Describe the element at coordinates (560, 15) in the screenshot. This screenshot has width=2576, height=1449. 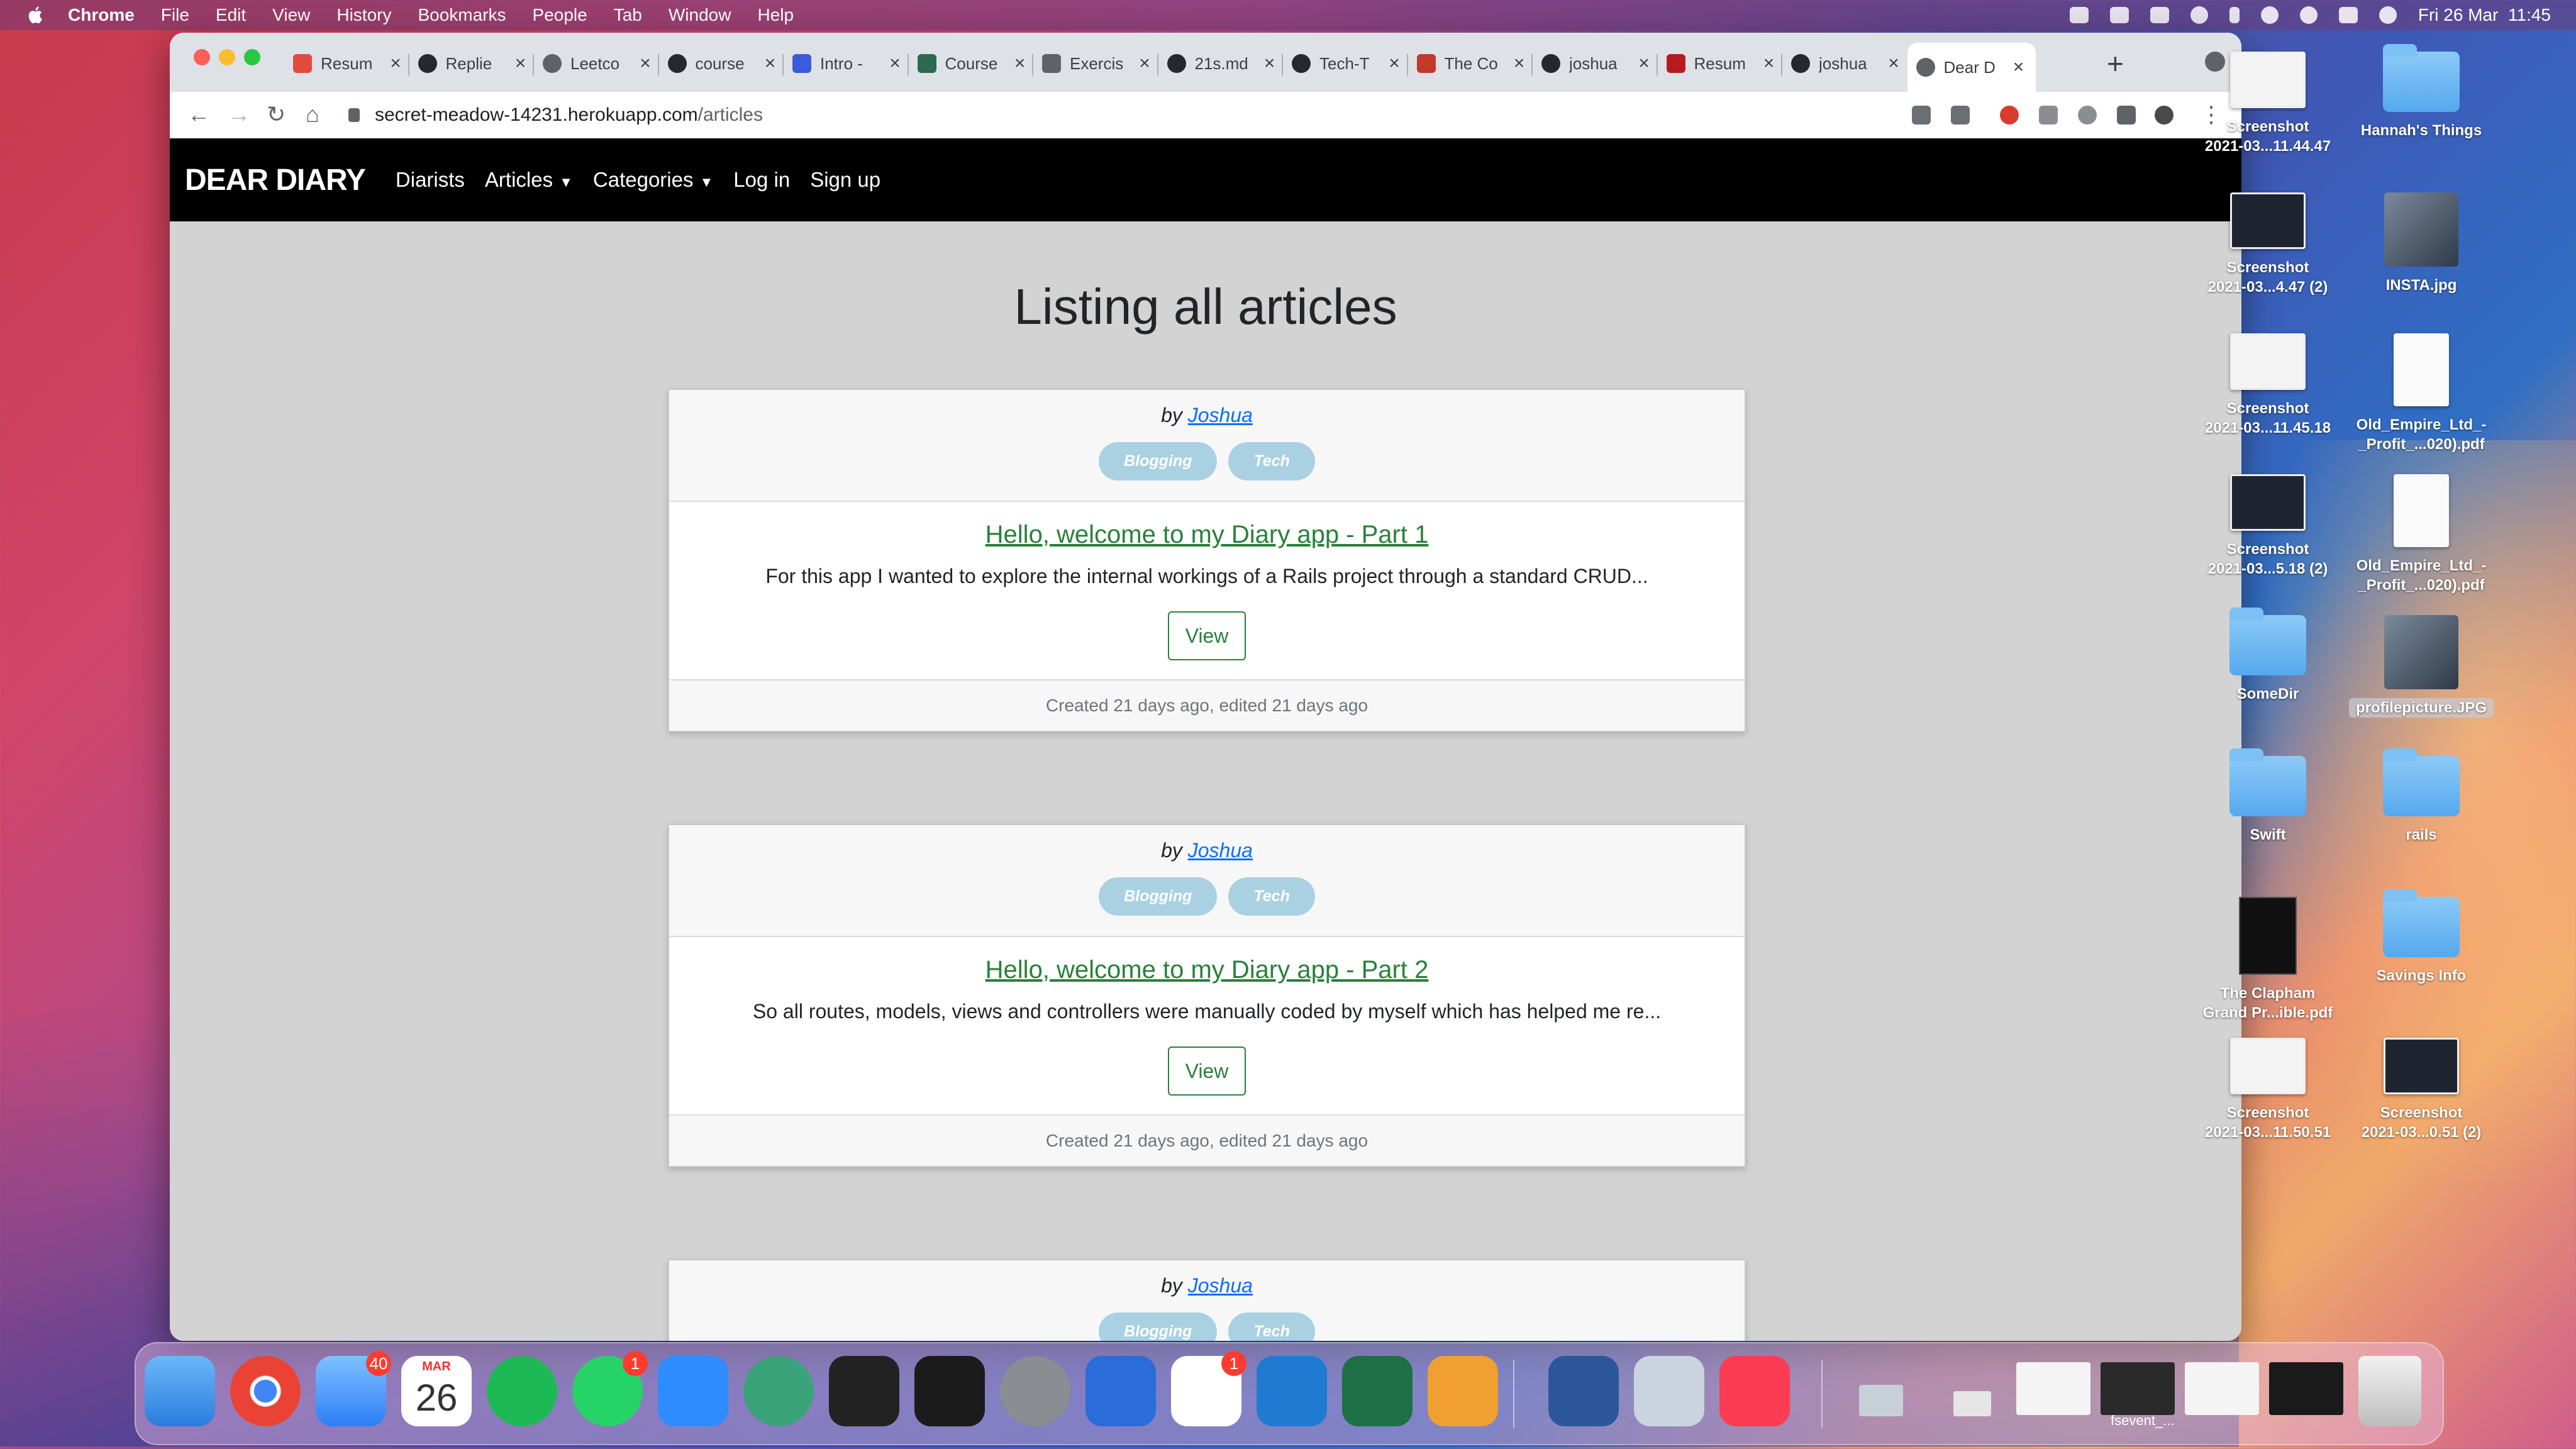
I see `menu-people: People` at that location.